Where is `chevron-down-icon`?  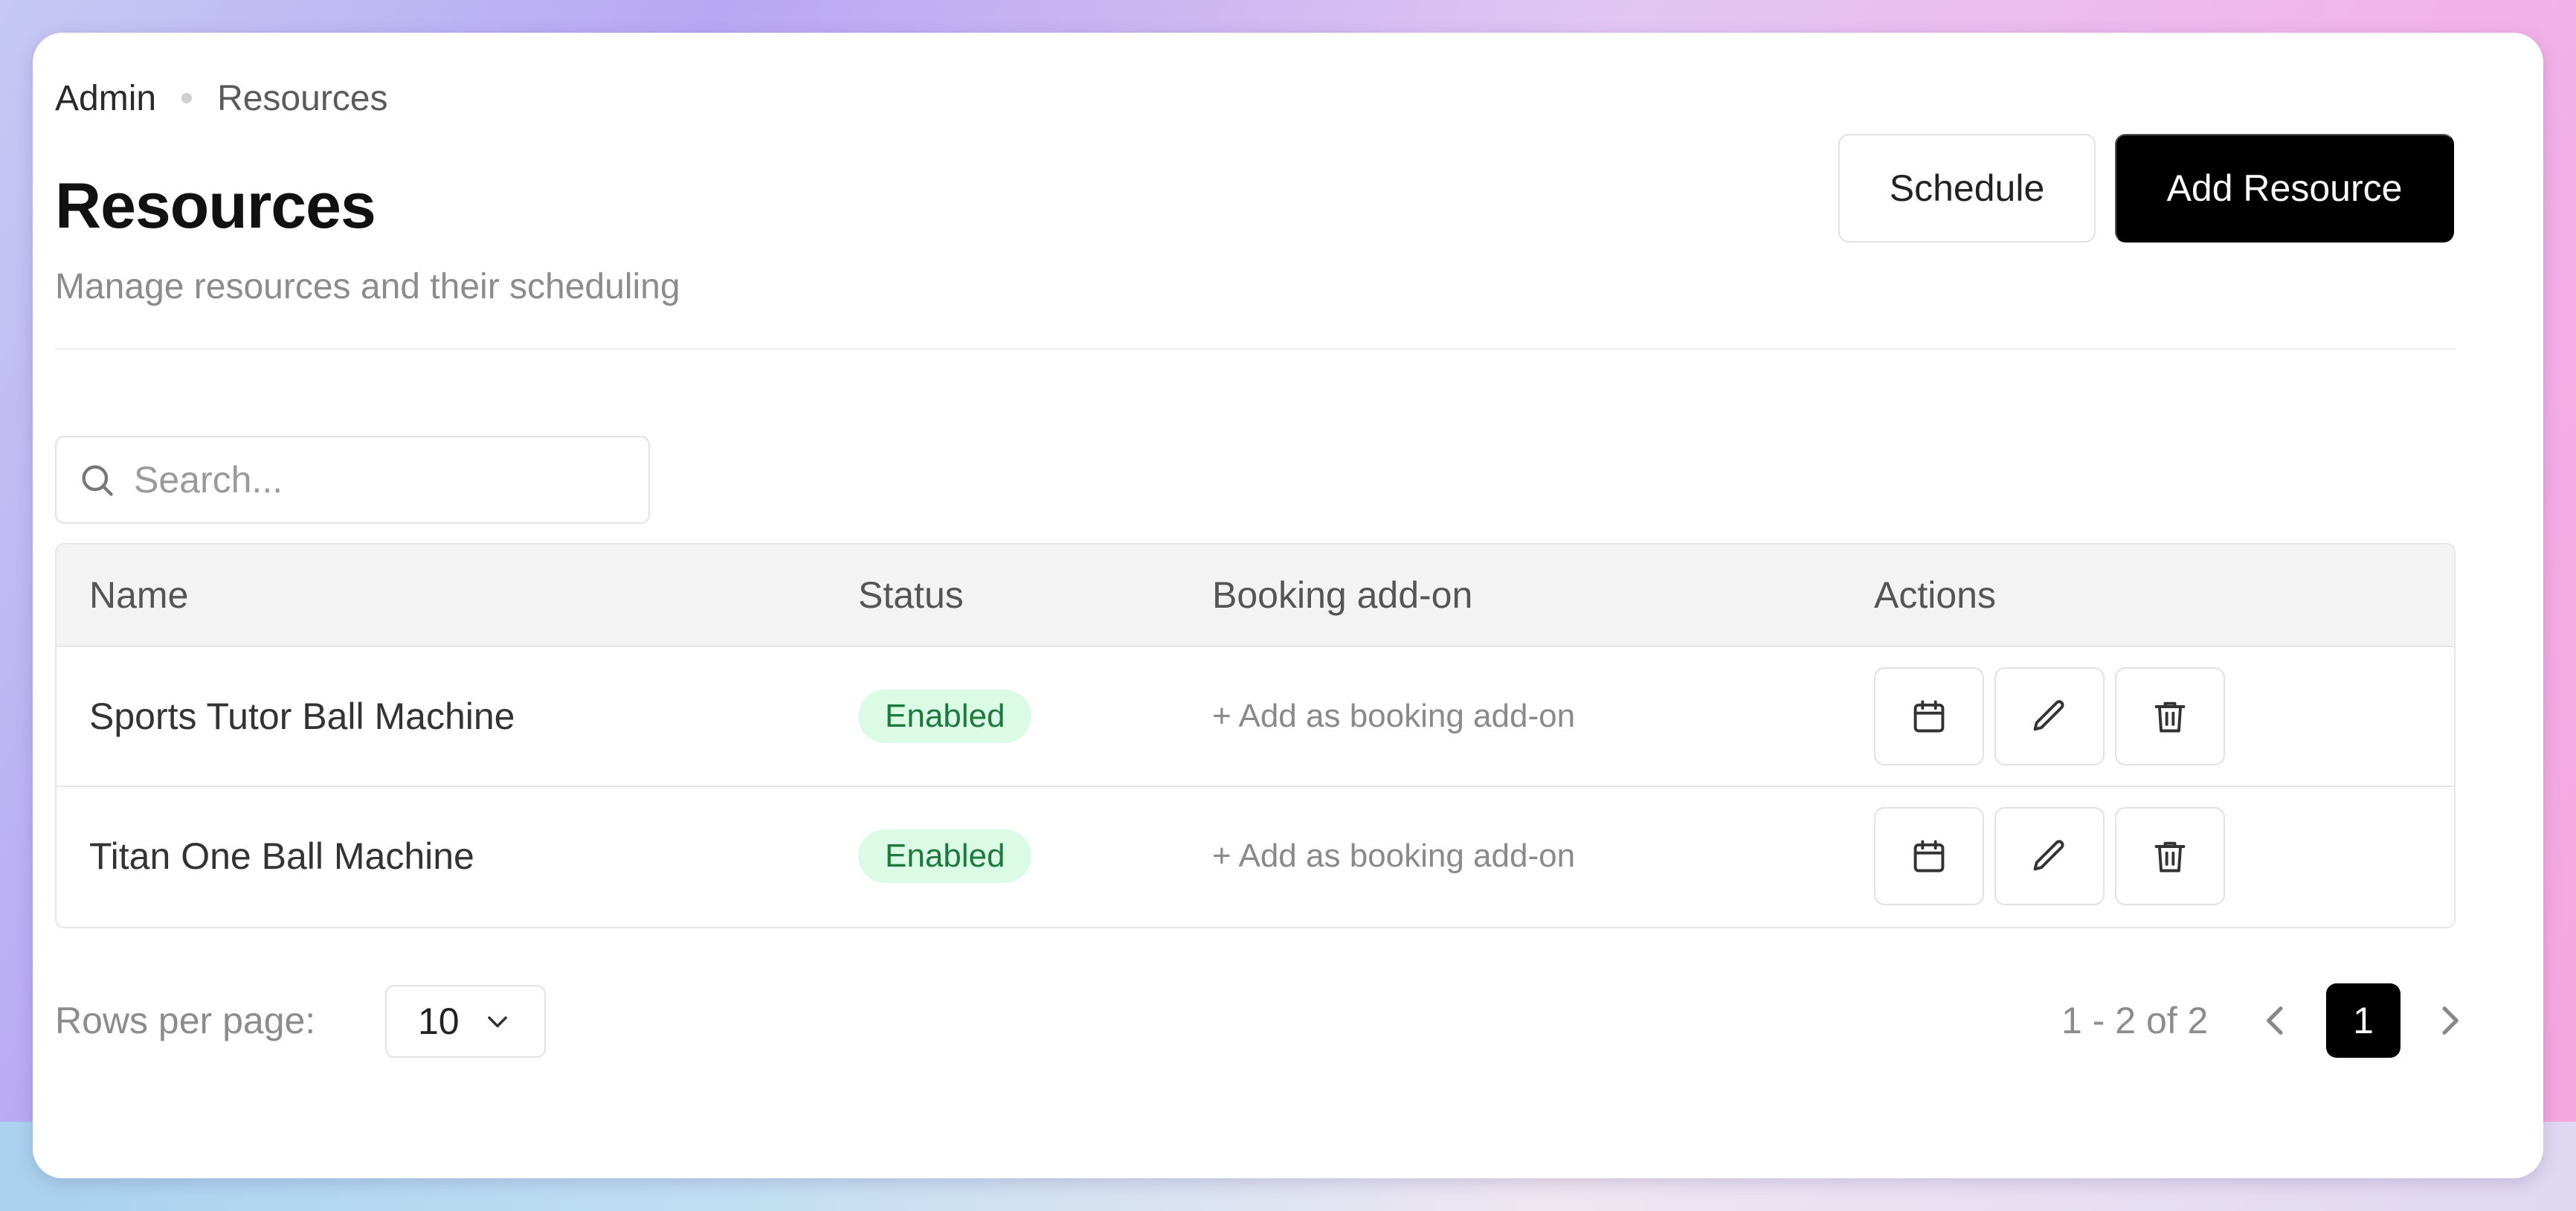 chevron-down-icon is located at coordinates (497, 1022).